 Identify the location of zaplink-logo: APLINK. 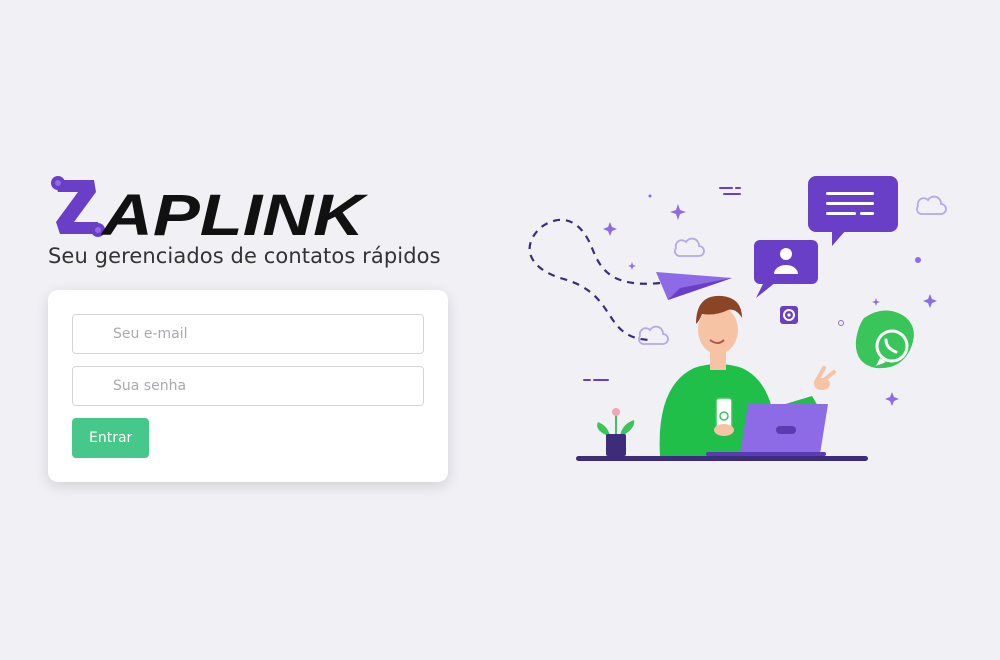
(209, 209).